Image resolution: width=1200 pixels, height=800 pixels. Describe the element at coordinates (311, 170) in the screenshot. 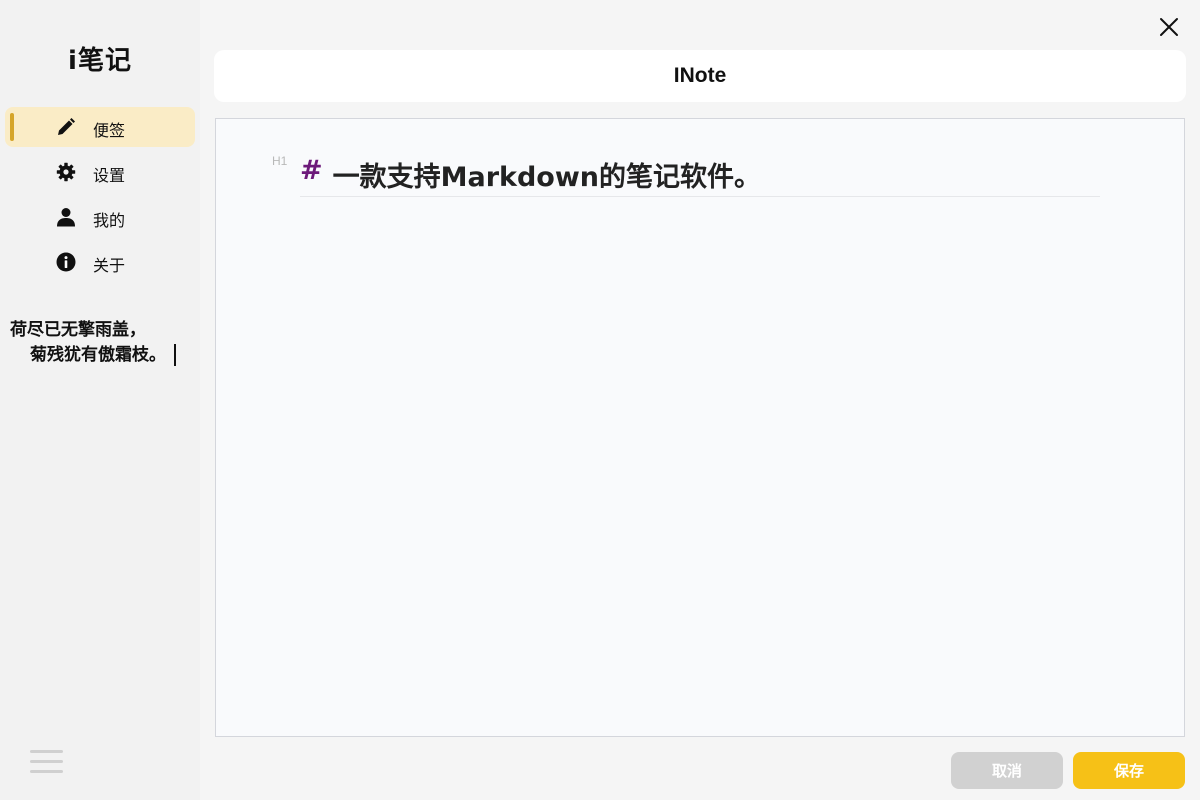

I see `heading-marker: #` at that location.